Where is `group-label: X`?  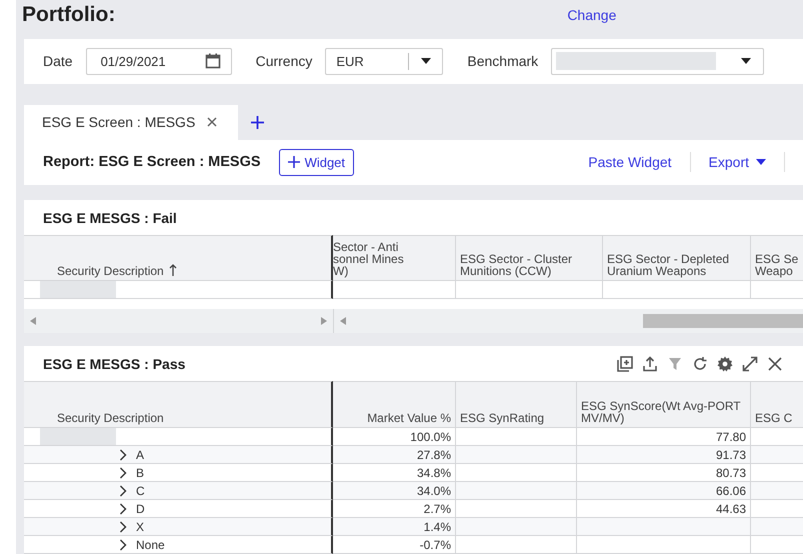
group-label: X is located at coordinates (140, 527).